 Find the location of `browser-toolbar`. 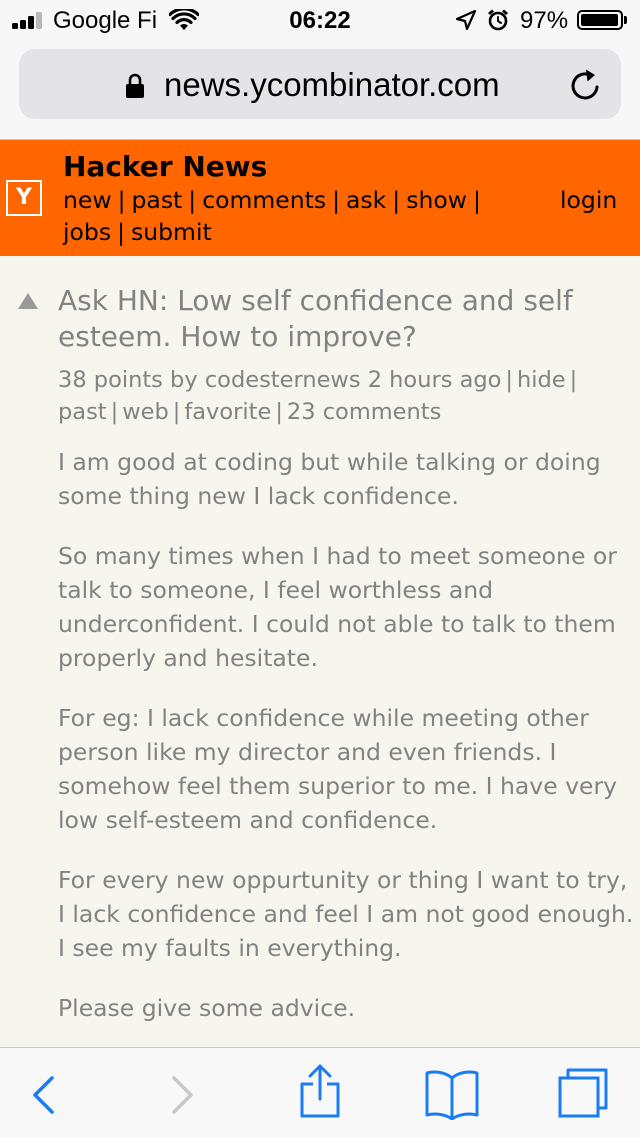

browser-toolbar is located at coordinates (320, 1092).